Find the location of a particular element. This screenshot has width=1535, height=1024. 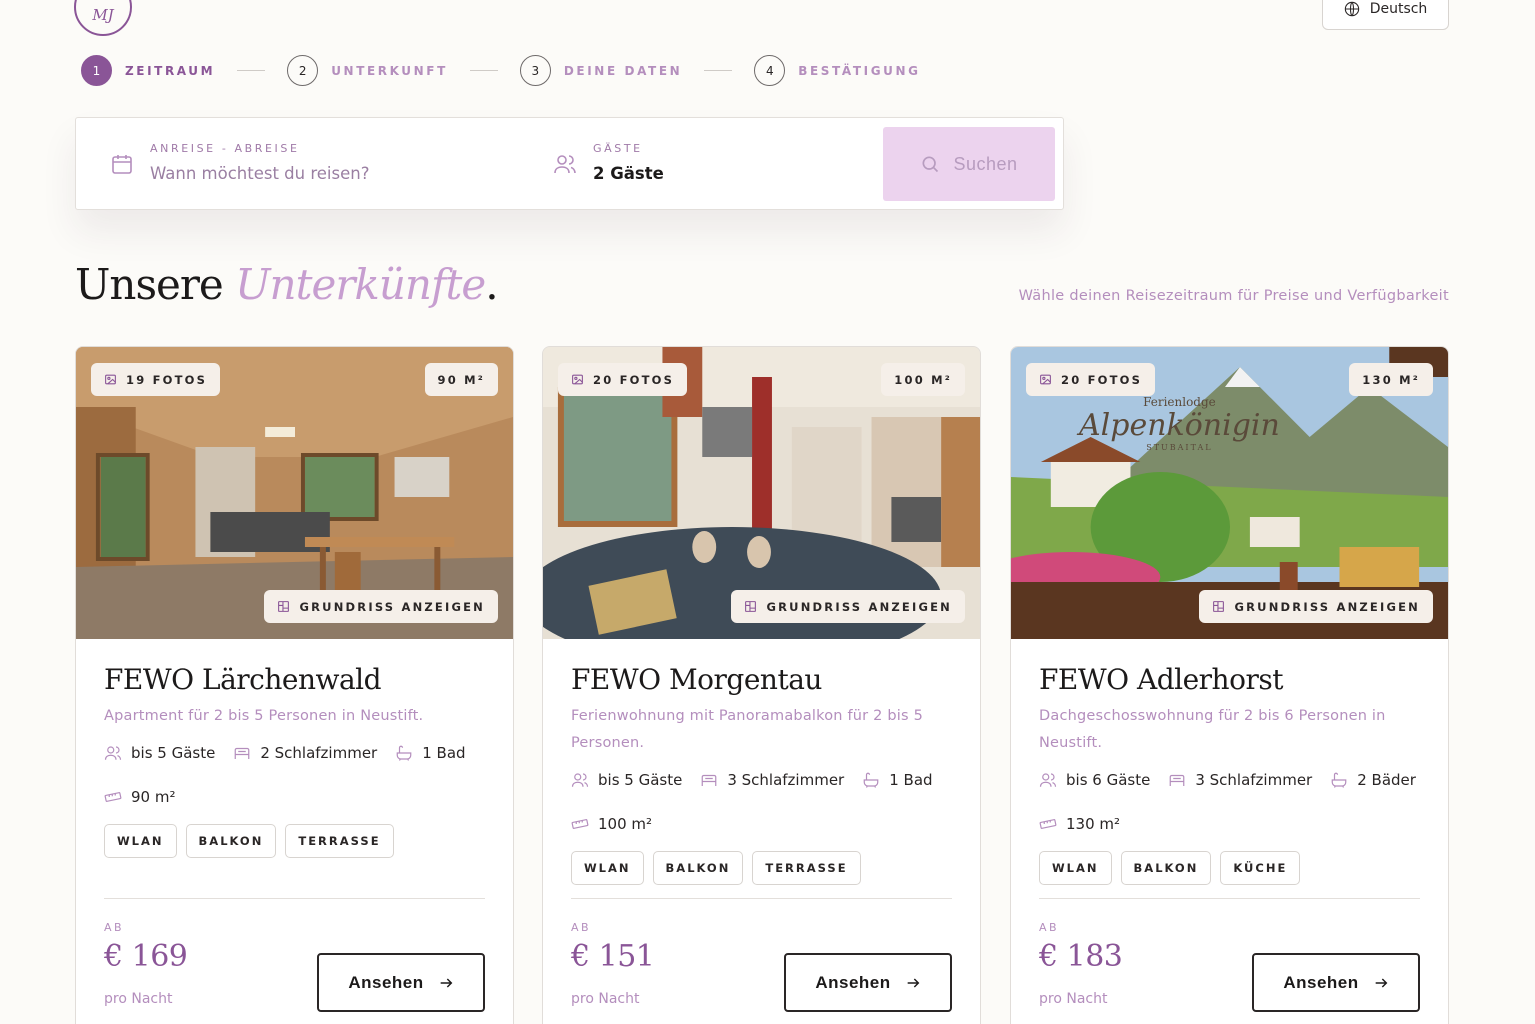

bed-icon is located at coordinates (242, 753).